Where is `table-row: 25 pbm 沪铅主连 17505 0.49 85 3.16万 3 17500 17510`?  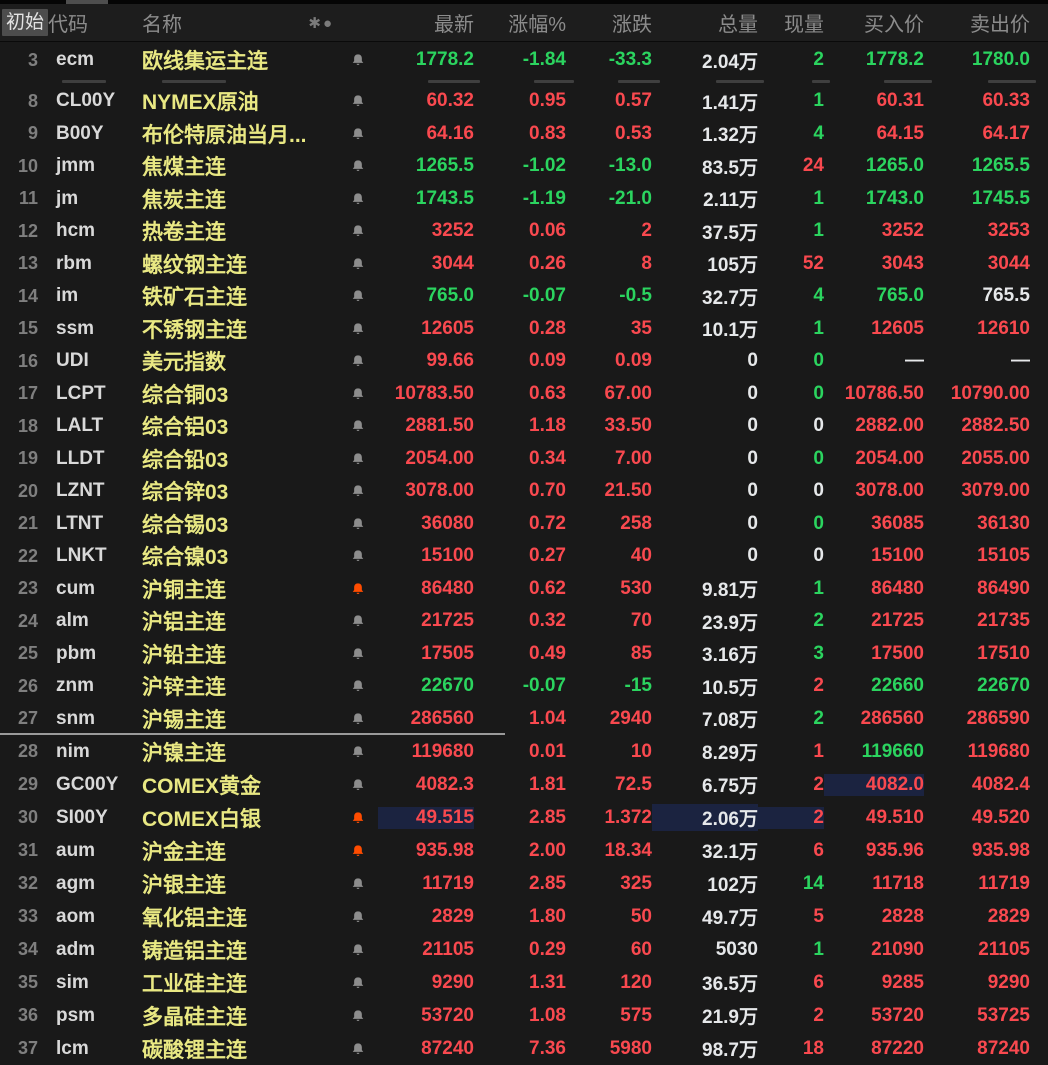 table-row: 25 pbm 沪铅主连 17505 0.49 85 3.16万 3 17500 17510 is located at coordinates (524, 654).